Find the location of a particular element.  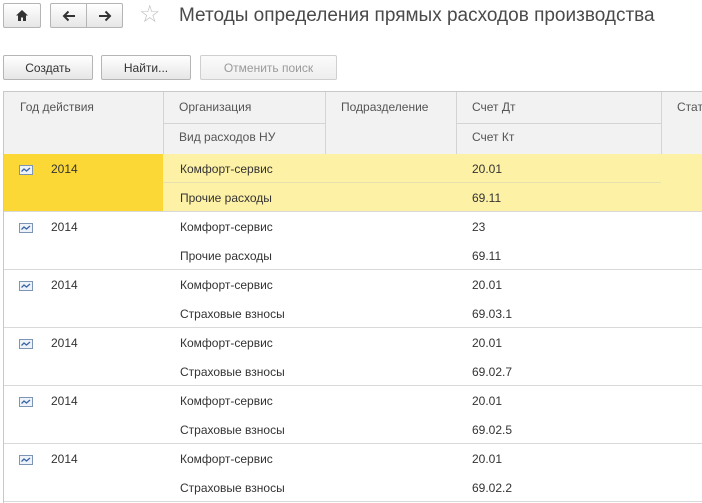

header-expense-type: Вид расходов НУ is located at coordinates (244, 137).